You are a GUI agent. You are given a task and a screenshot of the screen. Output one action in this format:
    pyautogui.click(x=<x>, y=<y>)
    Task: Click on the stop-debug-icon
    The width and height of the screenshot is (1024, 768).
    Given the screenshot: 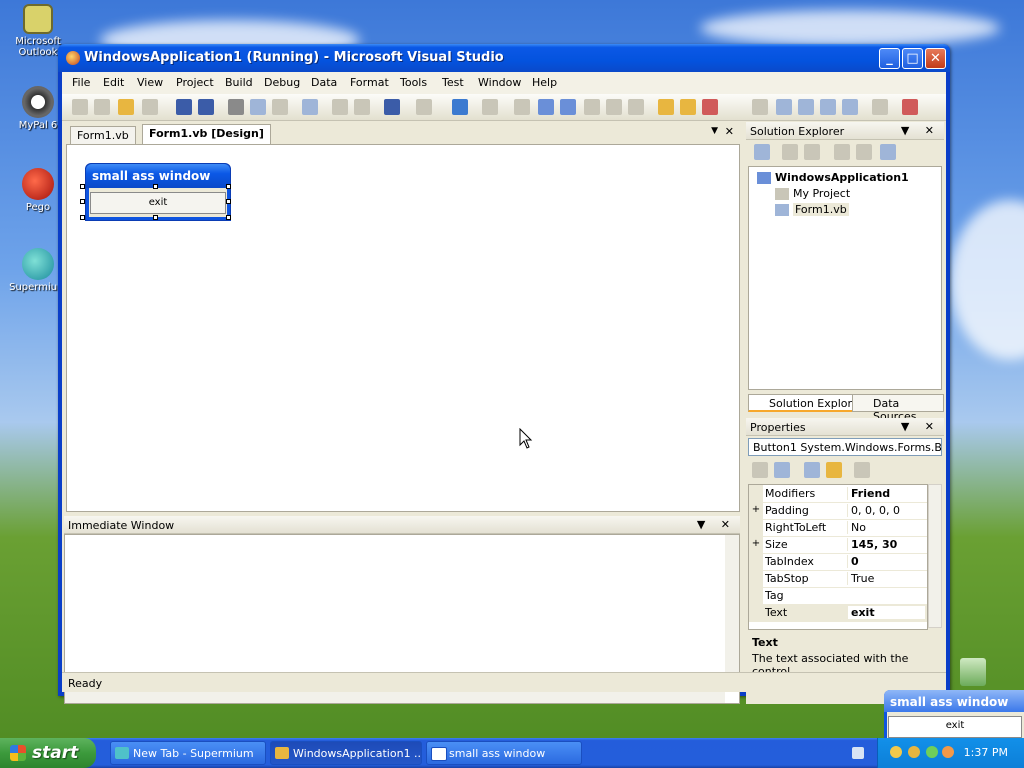 What is the action you would take?
    pyautogui.click(x=568, y=107)
    